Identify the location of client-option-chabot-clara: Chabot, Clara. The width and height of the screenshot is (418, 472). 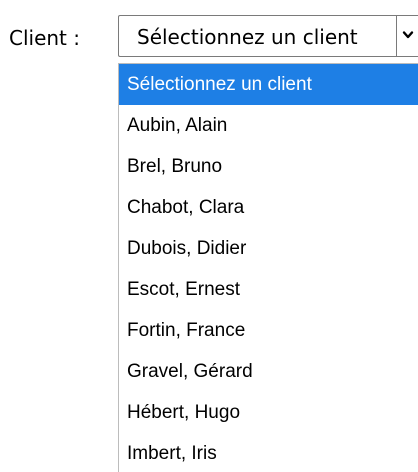
(268, 207).